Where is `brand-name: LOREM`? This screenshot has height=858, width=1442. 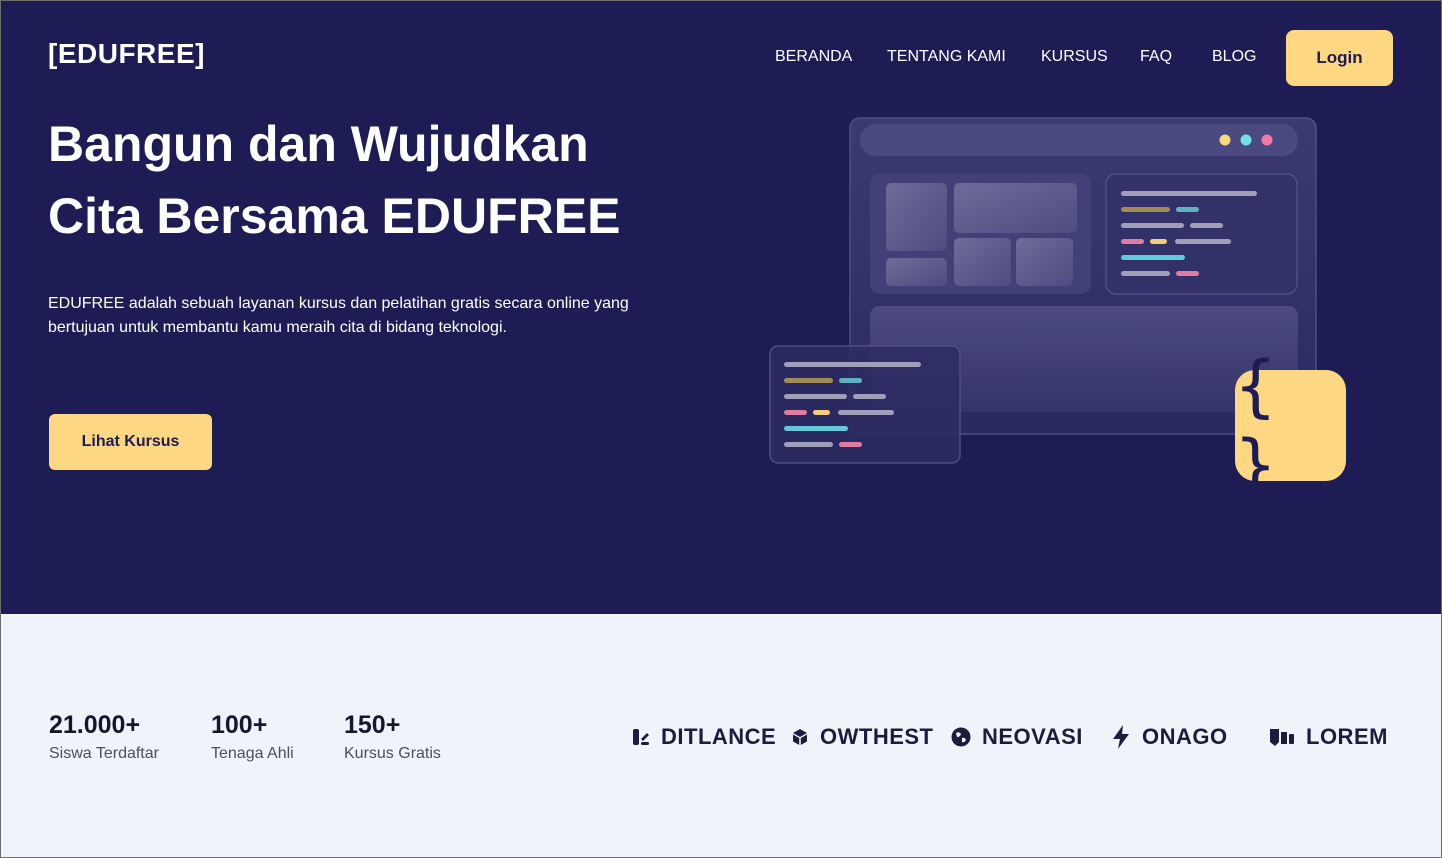
brand-name: LOREM is located at coordinates (1347, 736).